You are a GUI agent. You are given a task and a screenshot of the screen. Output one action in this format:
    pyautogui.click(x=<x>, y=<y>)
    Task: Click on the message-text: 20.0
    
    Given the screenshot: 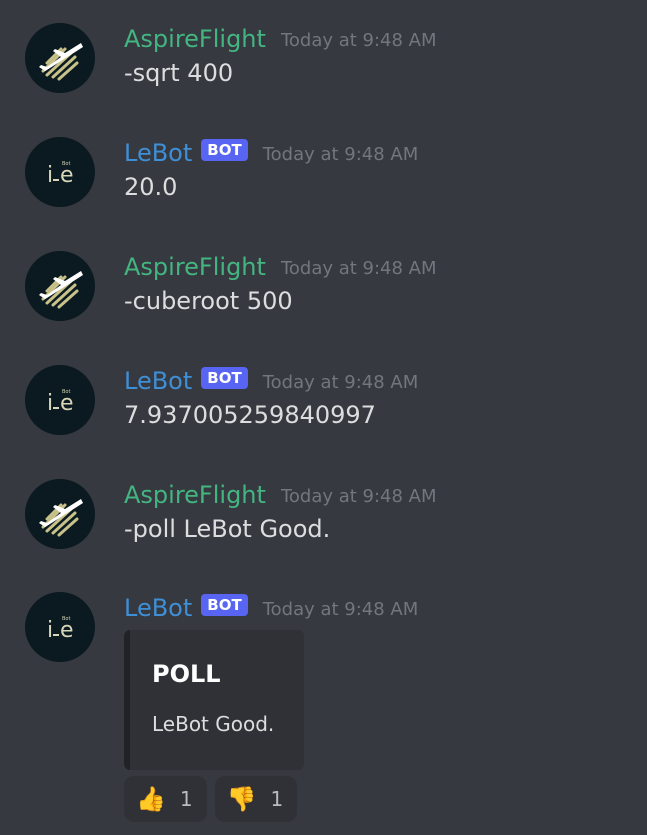 What is the action you would take?
    pyautogui.click(x=151, y=187)
    